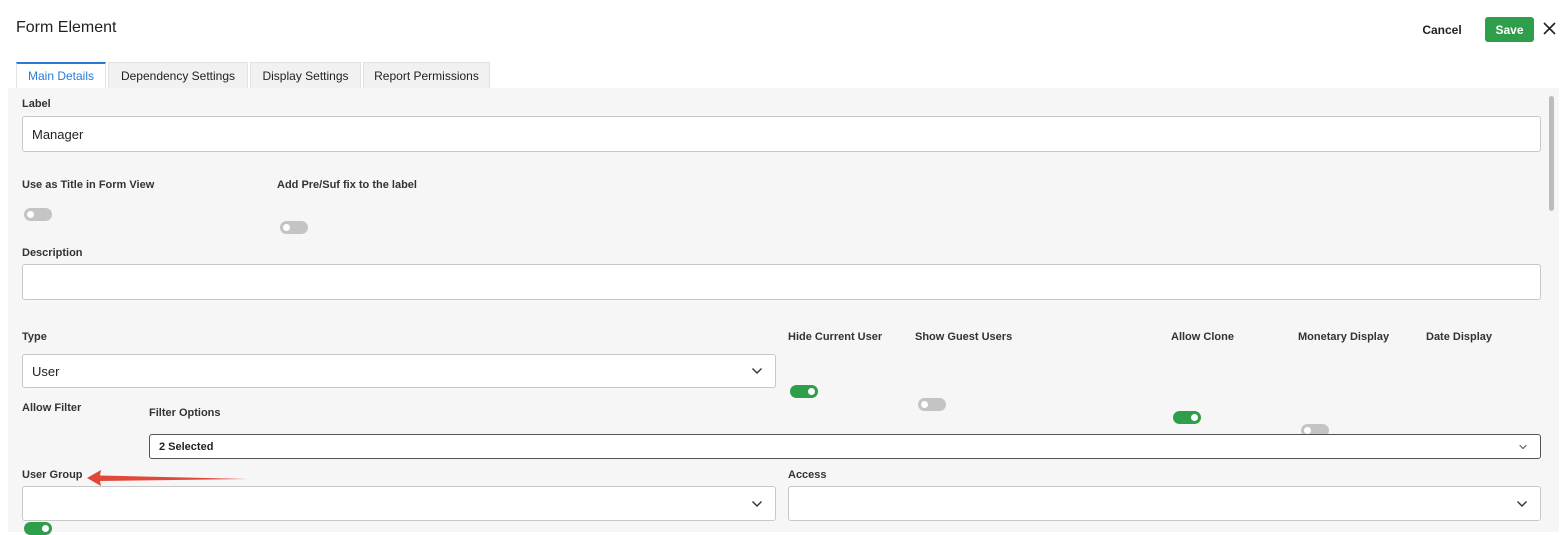 Image resolution: width=1565 pixels, height=535 pixels. Describe the element at coordinates (1344, 337) in the screenshot. I see `monetary-display-label: Monetary Display` at that location.